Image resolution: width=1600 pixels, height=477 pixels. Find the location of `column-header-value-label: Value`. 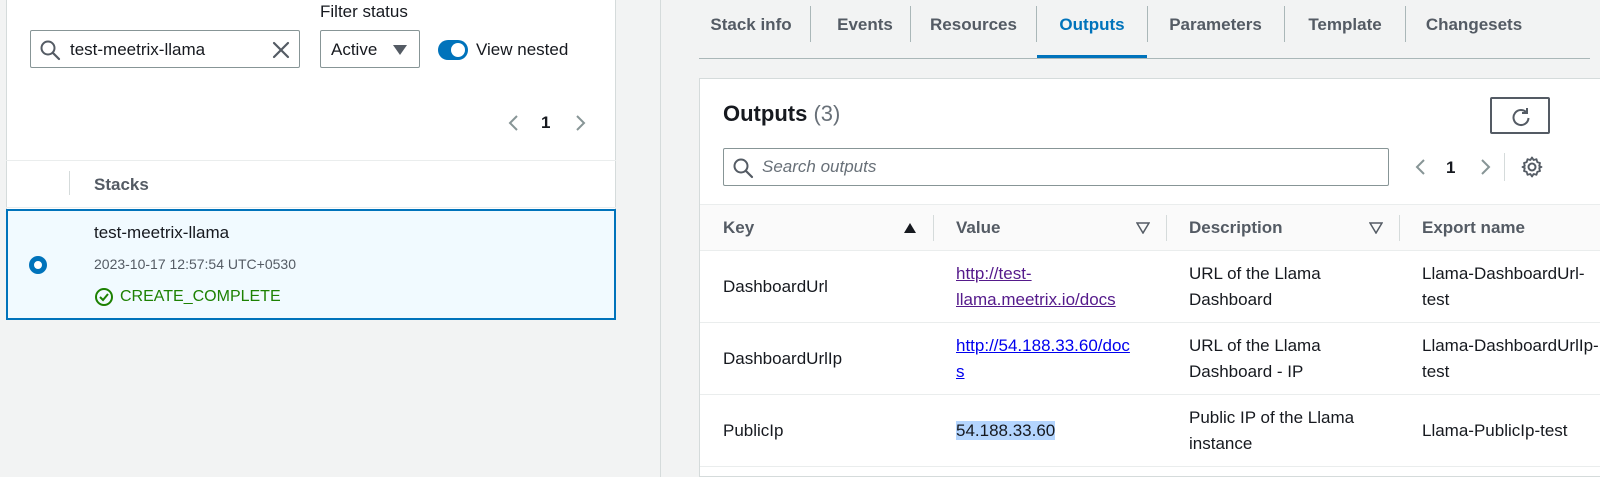

column-header-value-label: Value is located at coordinates (978, 227).